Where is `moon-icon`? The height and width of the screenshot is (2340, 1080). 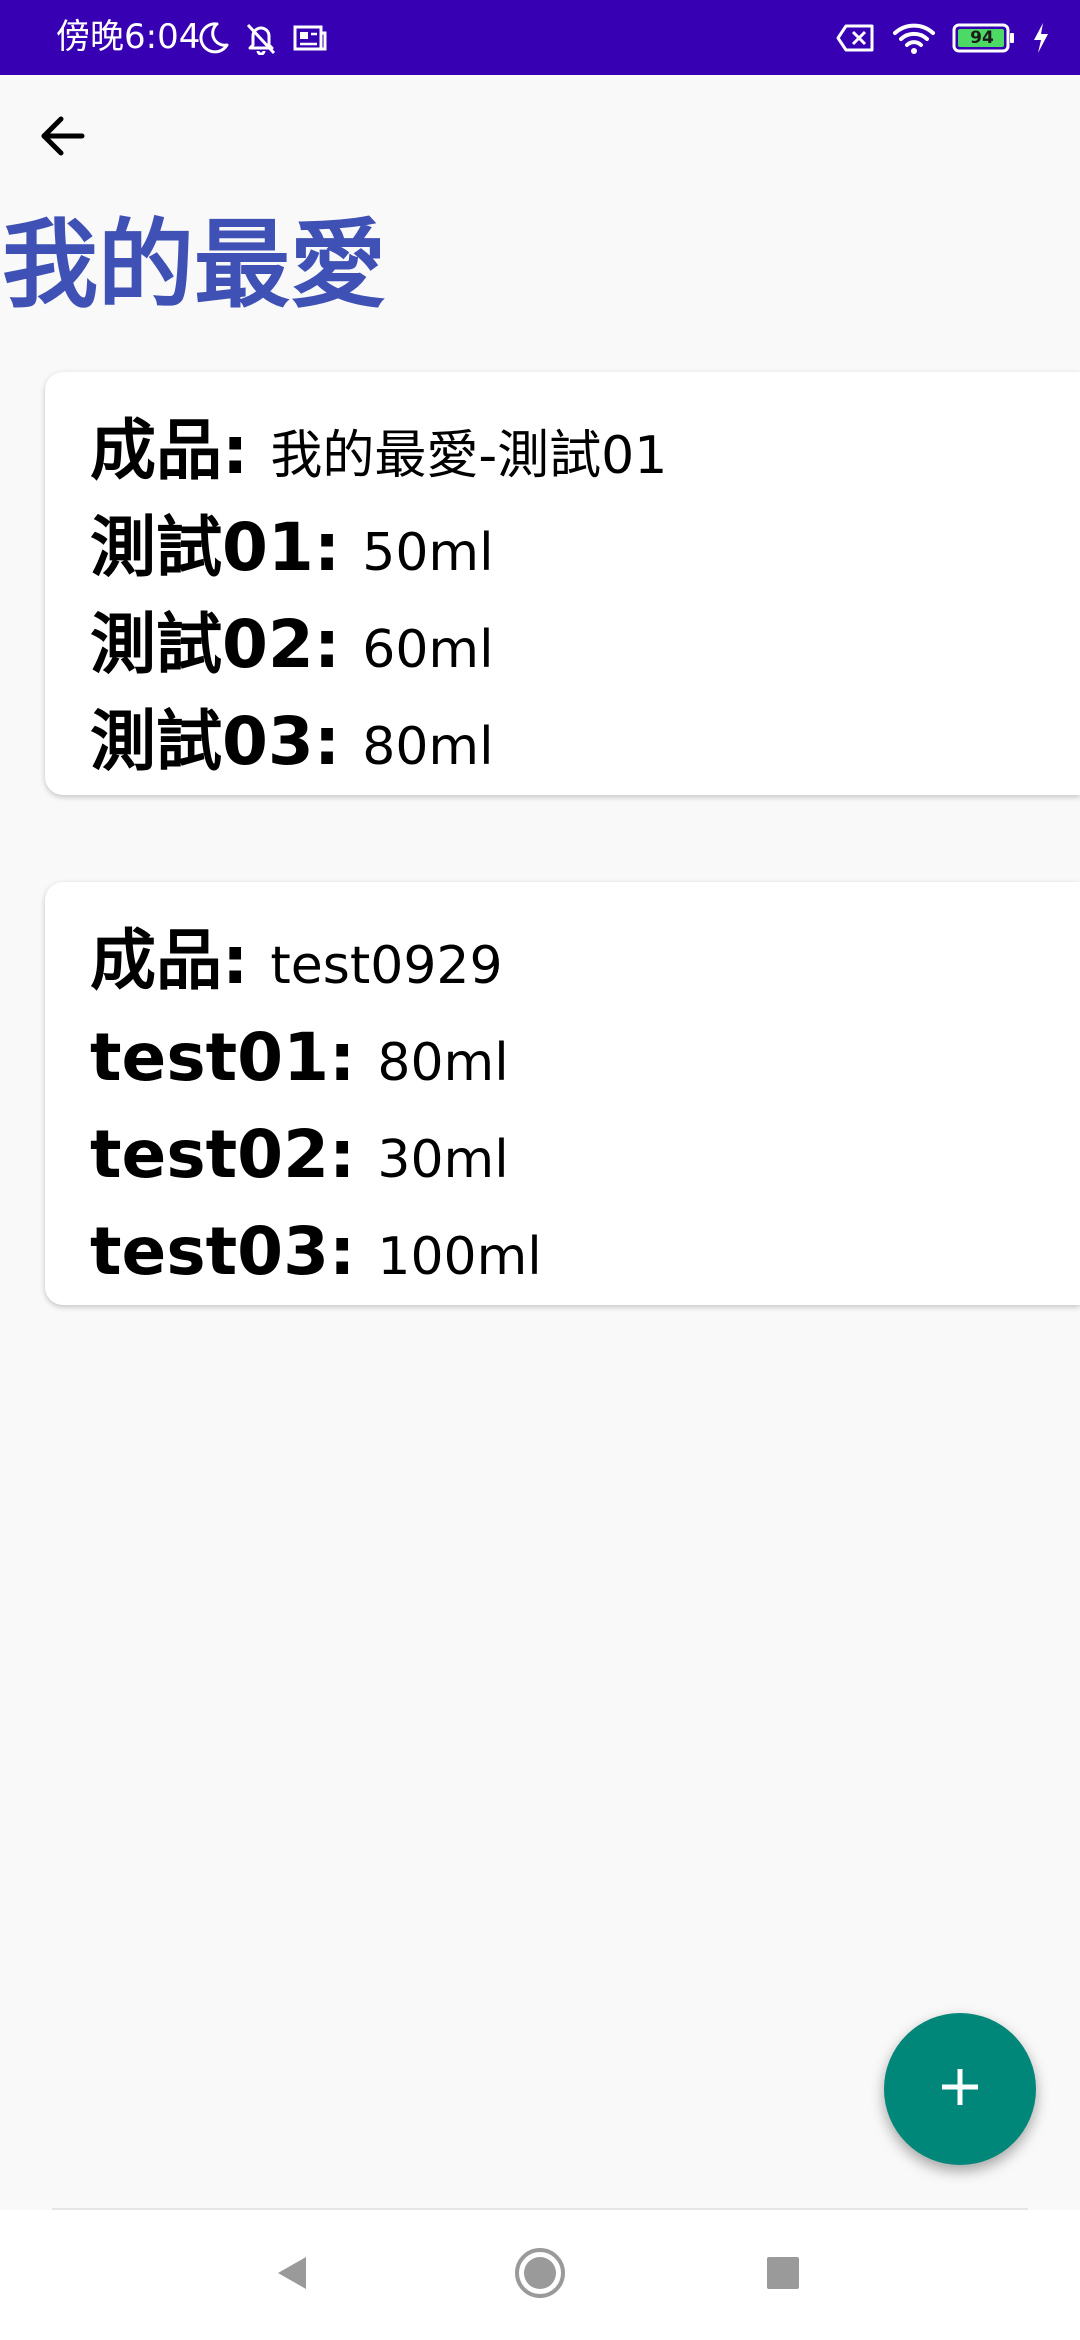 moon-icon is located at coordinates (213, 38).